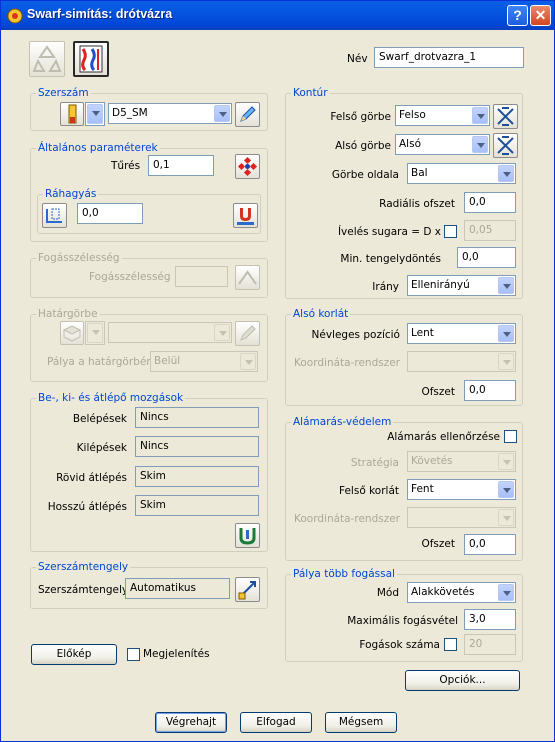  What do you see at coordinates (201, 276) in the screenshot?
I see `stepover-input` at bounding box center [201, 276].